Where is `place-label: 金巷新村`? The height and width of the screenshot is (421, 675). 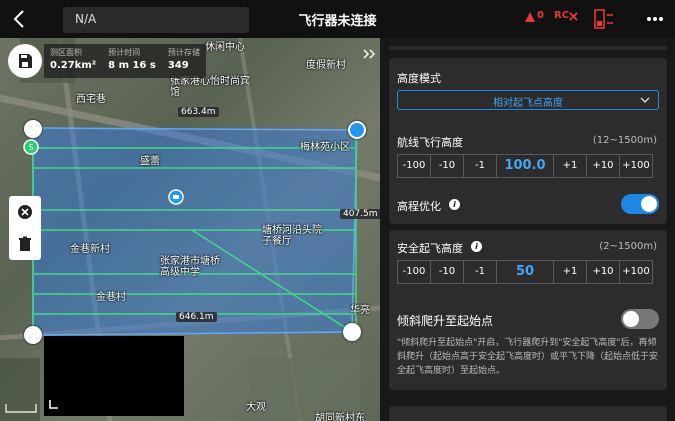
place-label: 金巷新村 is located at coordinates (90, 249).